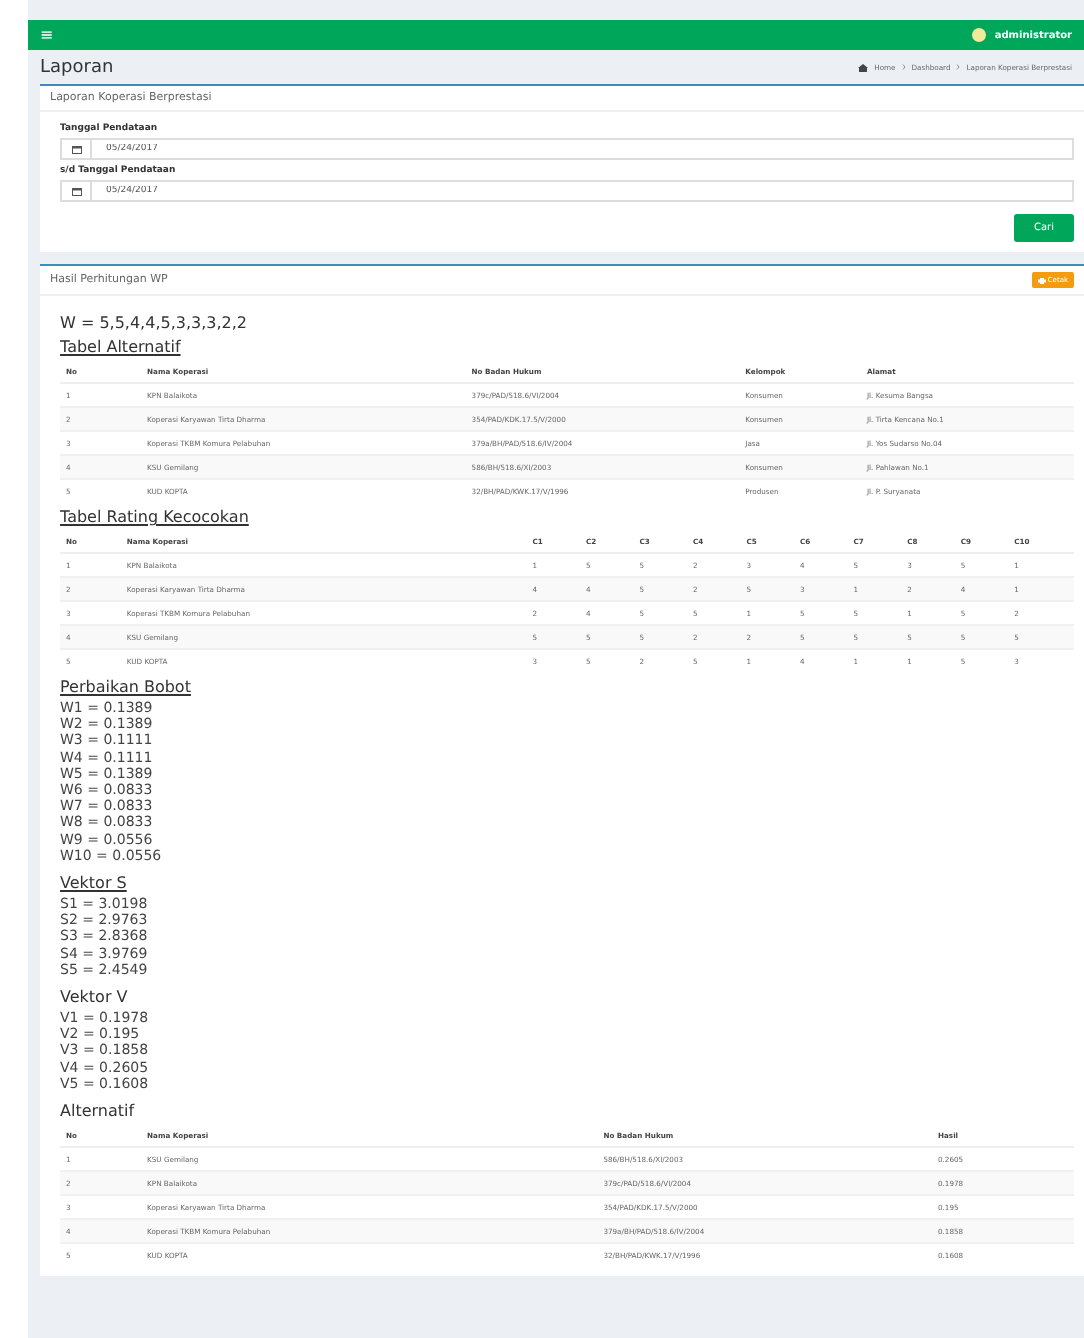 The height and width of the screenshot is (1338, 1084). I want to click on section-heading: Tabel Rating Kecocokan, so click(154, 517).